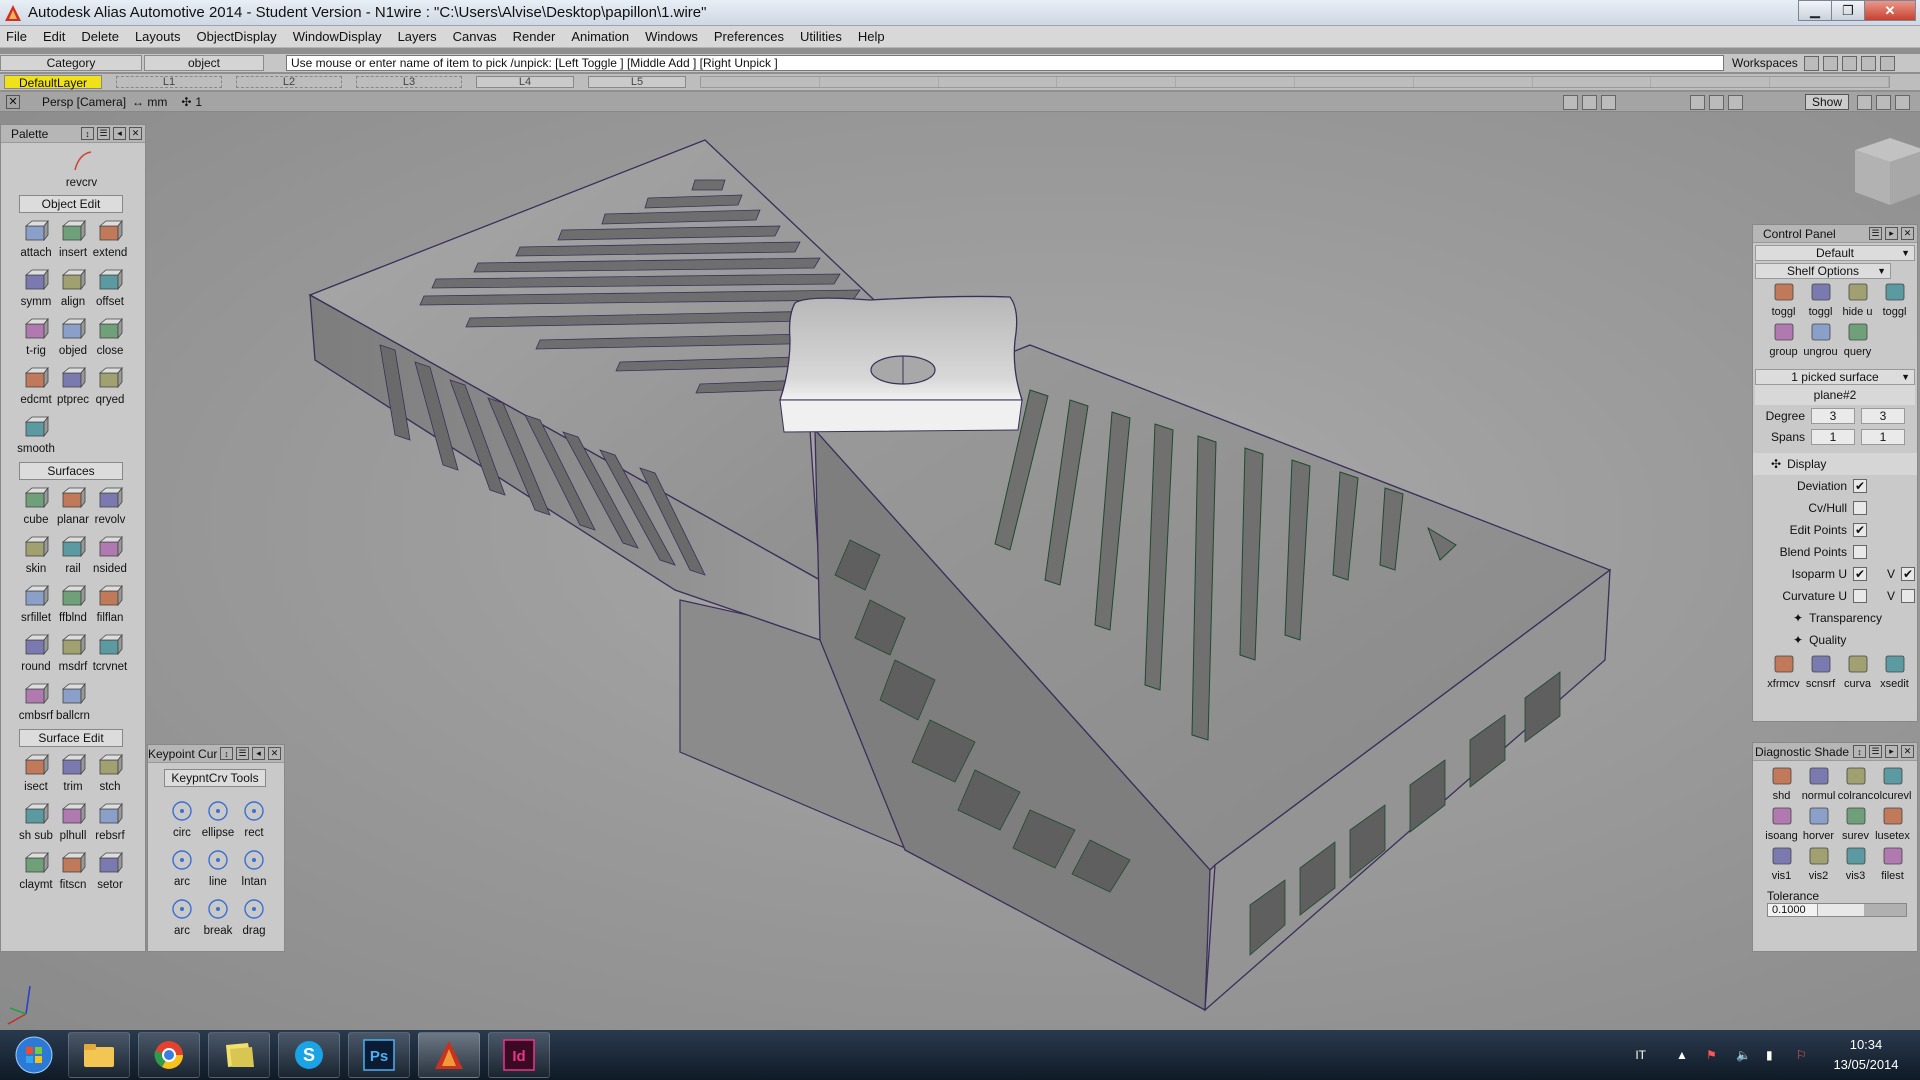  Describe the element at coordinates (1803, 1055) in the screenshot. I see `network-status-icon: ⚐` at that location.